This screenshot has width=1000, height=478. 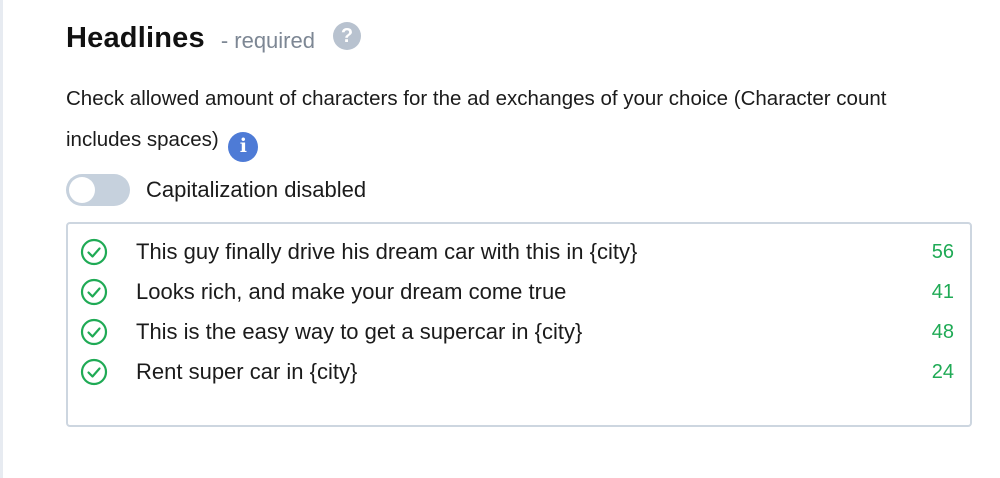 What do you see at coordinates (247, 371) in the screenshot?
I see `headline-text: Rent super car in {city}` at bounding box center [247, 371].